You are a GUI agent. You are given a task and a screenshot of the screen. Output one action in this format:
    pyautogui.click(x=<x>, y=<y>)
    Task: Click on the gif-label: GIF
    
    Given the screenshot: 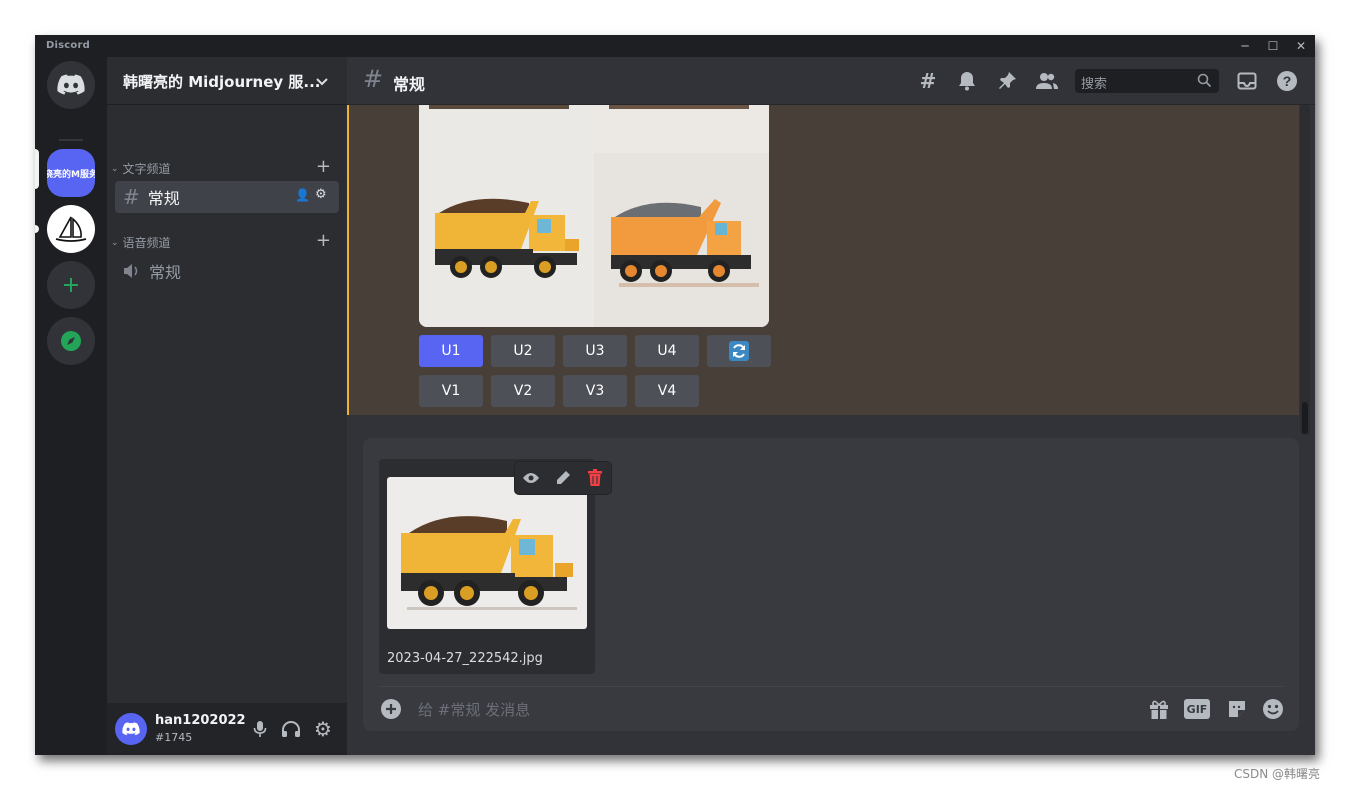 What is the action you would take?
    pyautogui.click(x=1197, y=709)
    